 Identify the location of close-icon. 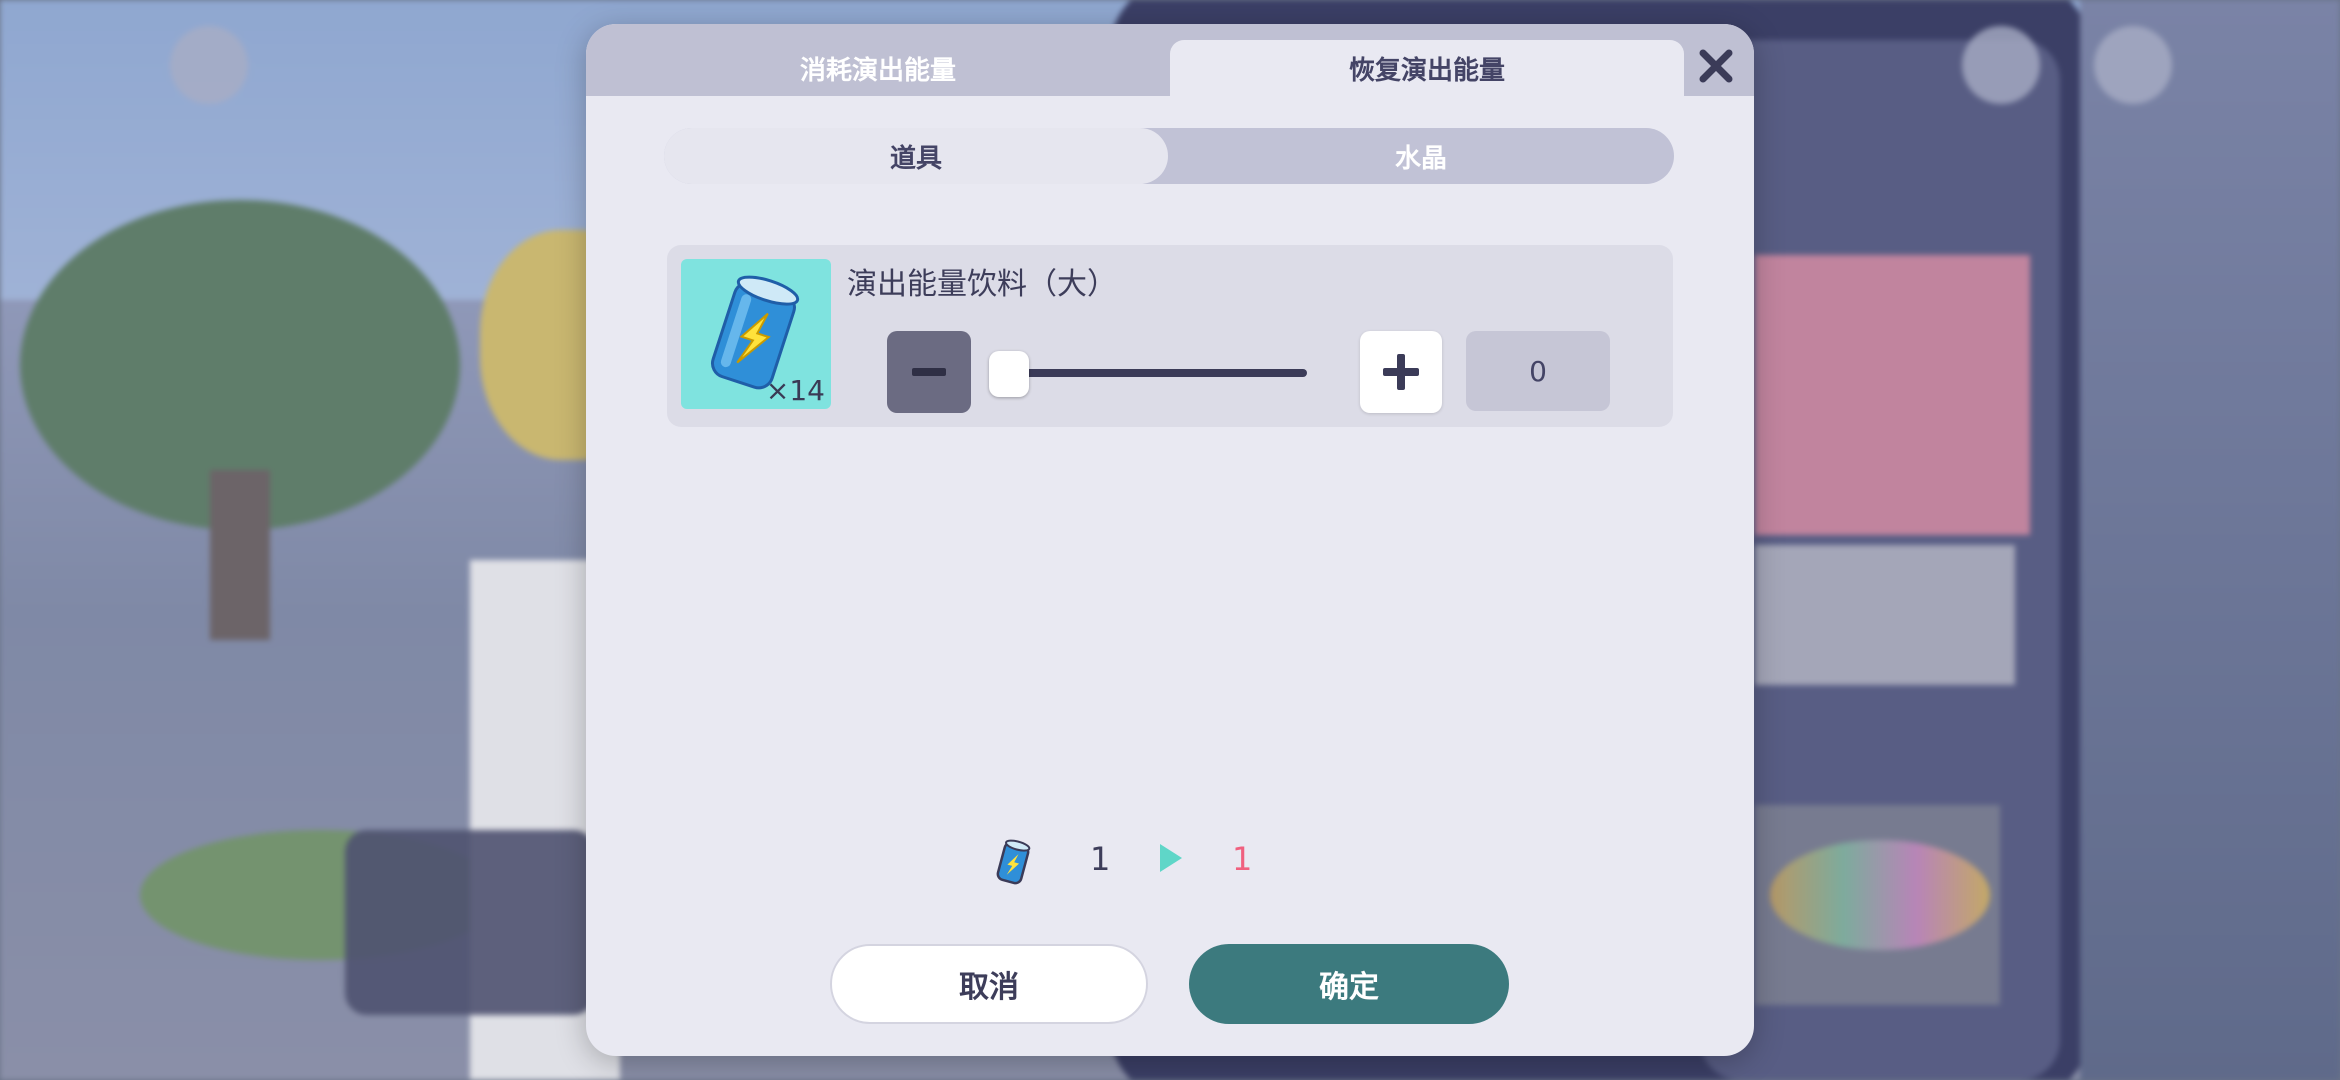
(1716, 66).